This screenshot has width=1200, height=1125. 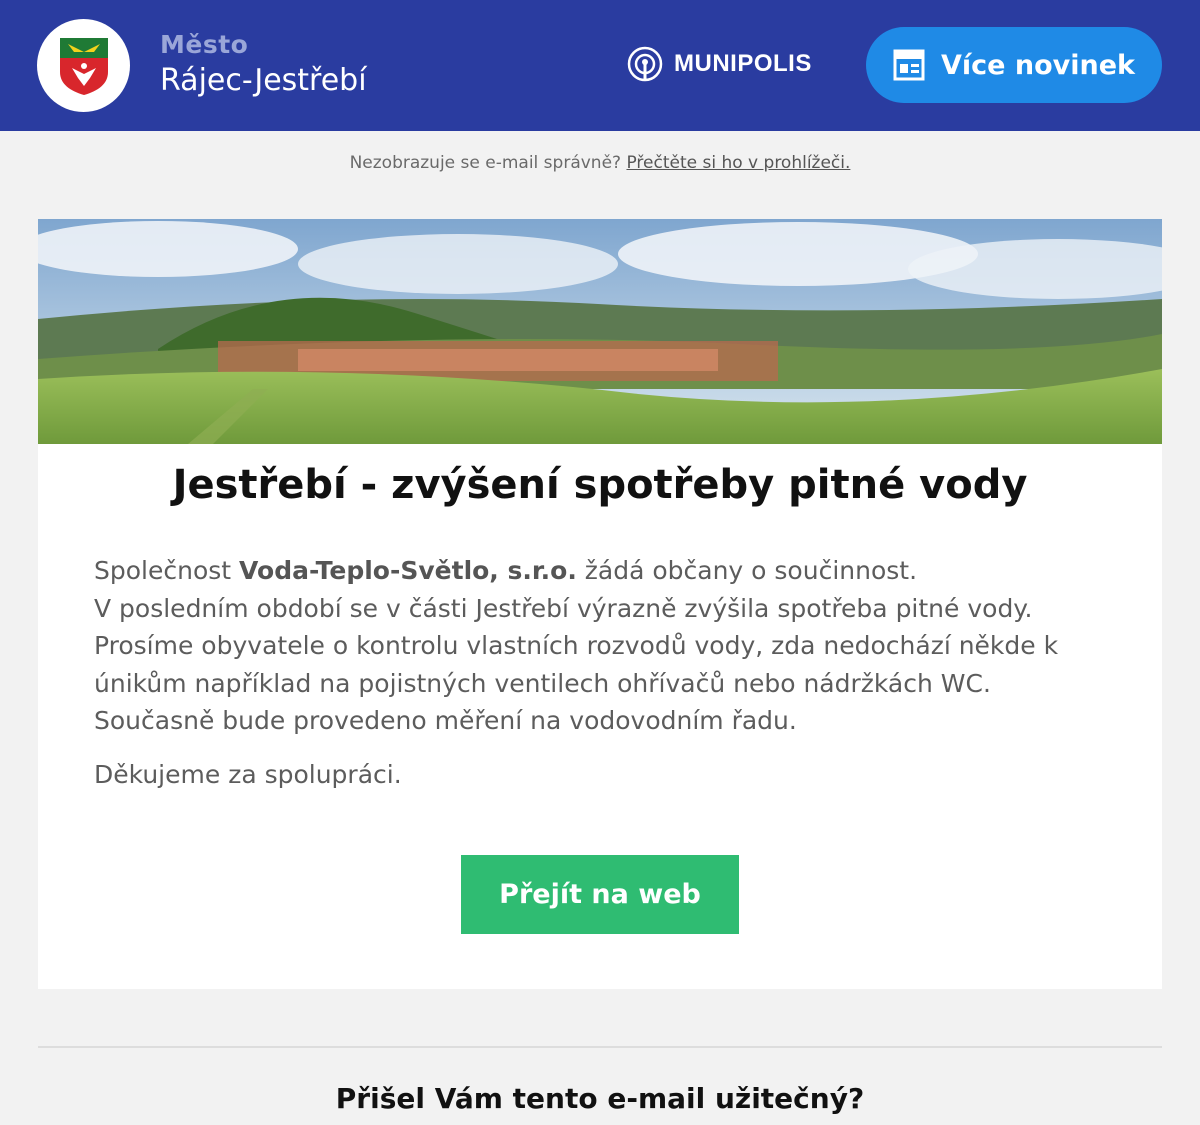 I want to click on more-news-button: Více novinek, so click(x=1014, y=65).